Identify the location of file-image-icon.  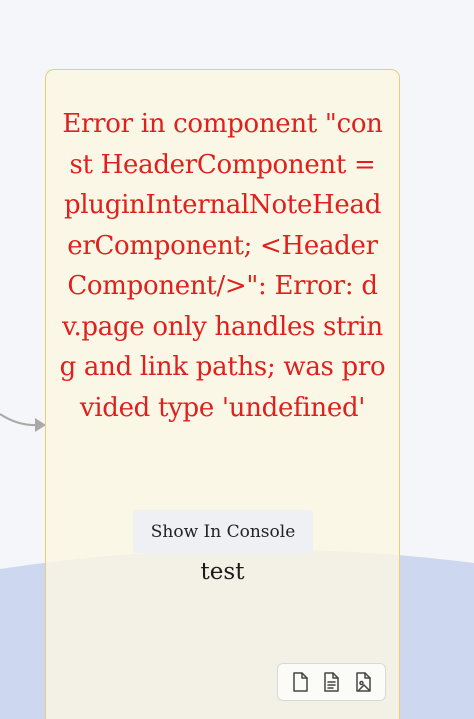
(363, 682).